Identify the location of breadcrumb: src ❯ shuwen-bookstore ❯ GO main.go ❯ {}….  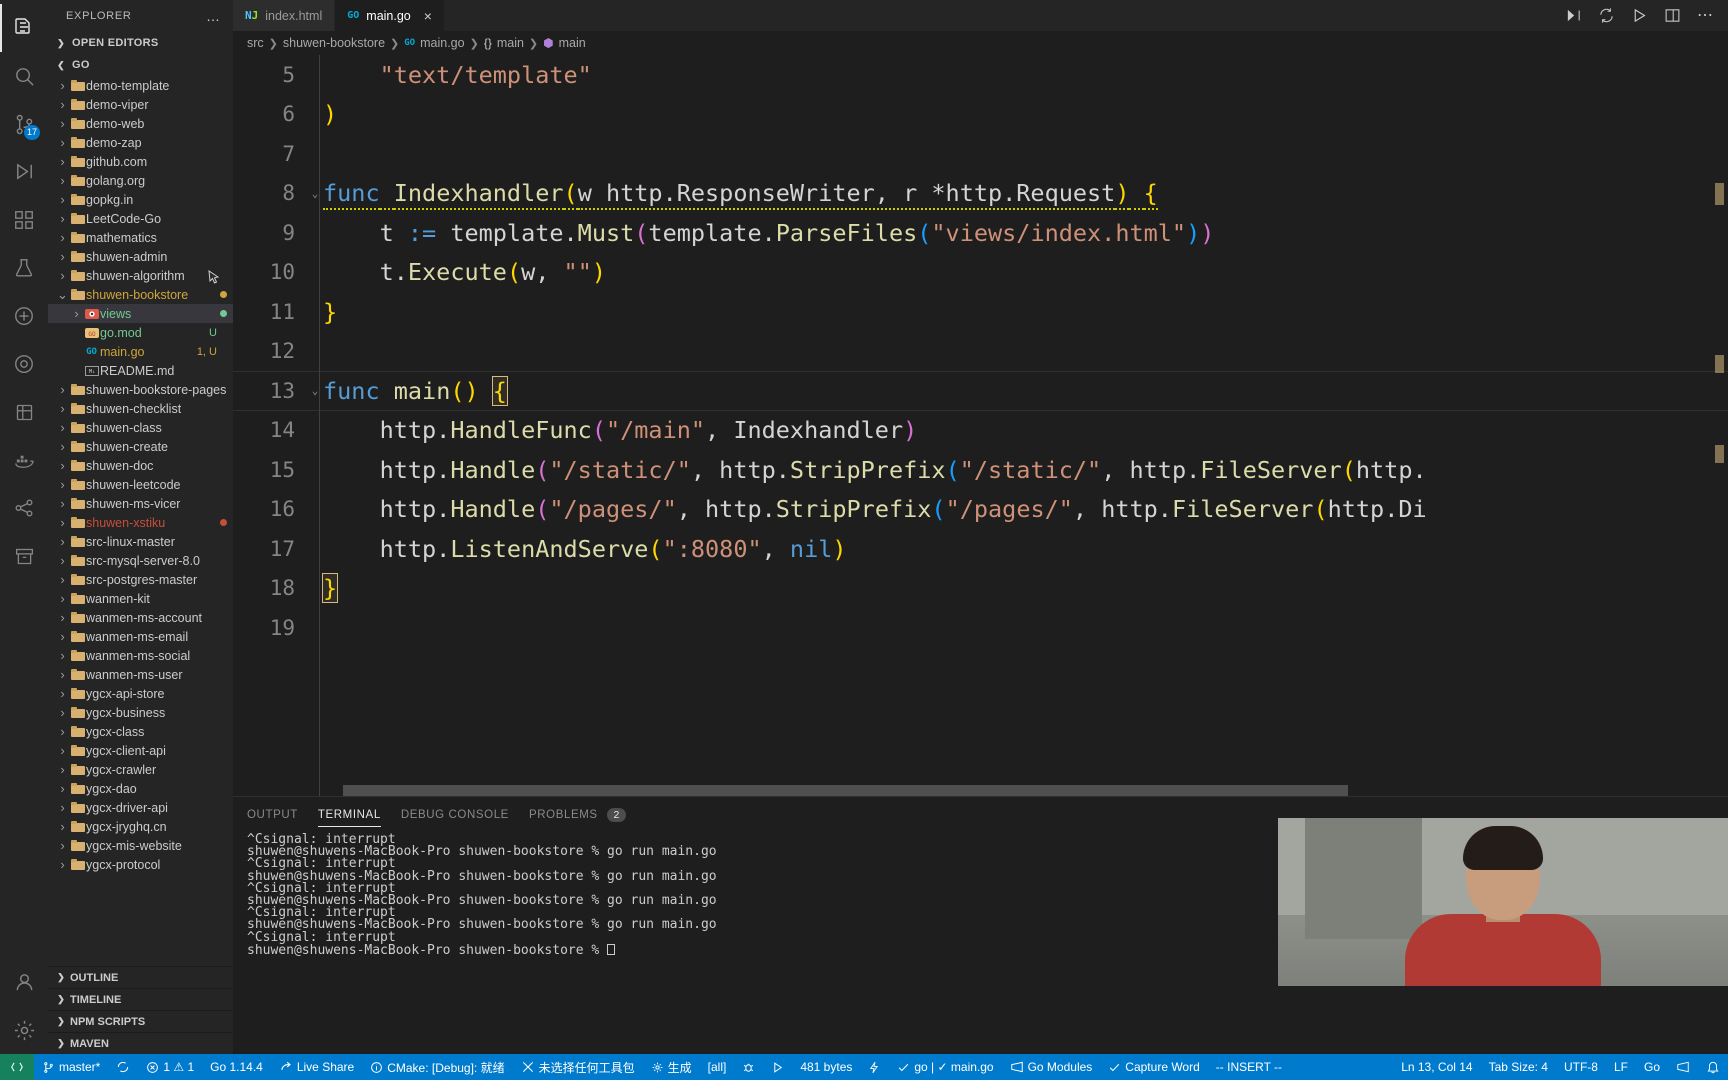
(980, 43).